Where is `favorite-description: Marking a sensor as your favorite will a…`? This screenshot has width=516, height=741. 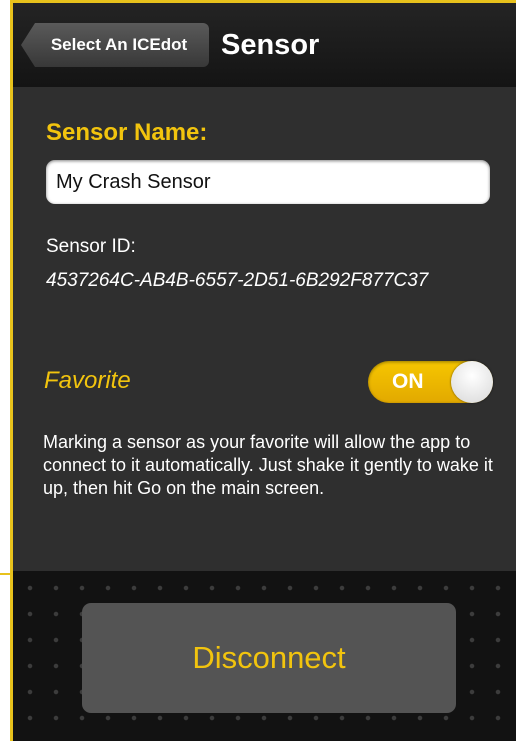
favorite-description: Marking a sensor as your favorite will a… is located at coordinates (268, 465).